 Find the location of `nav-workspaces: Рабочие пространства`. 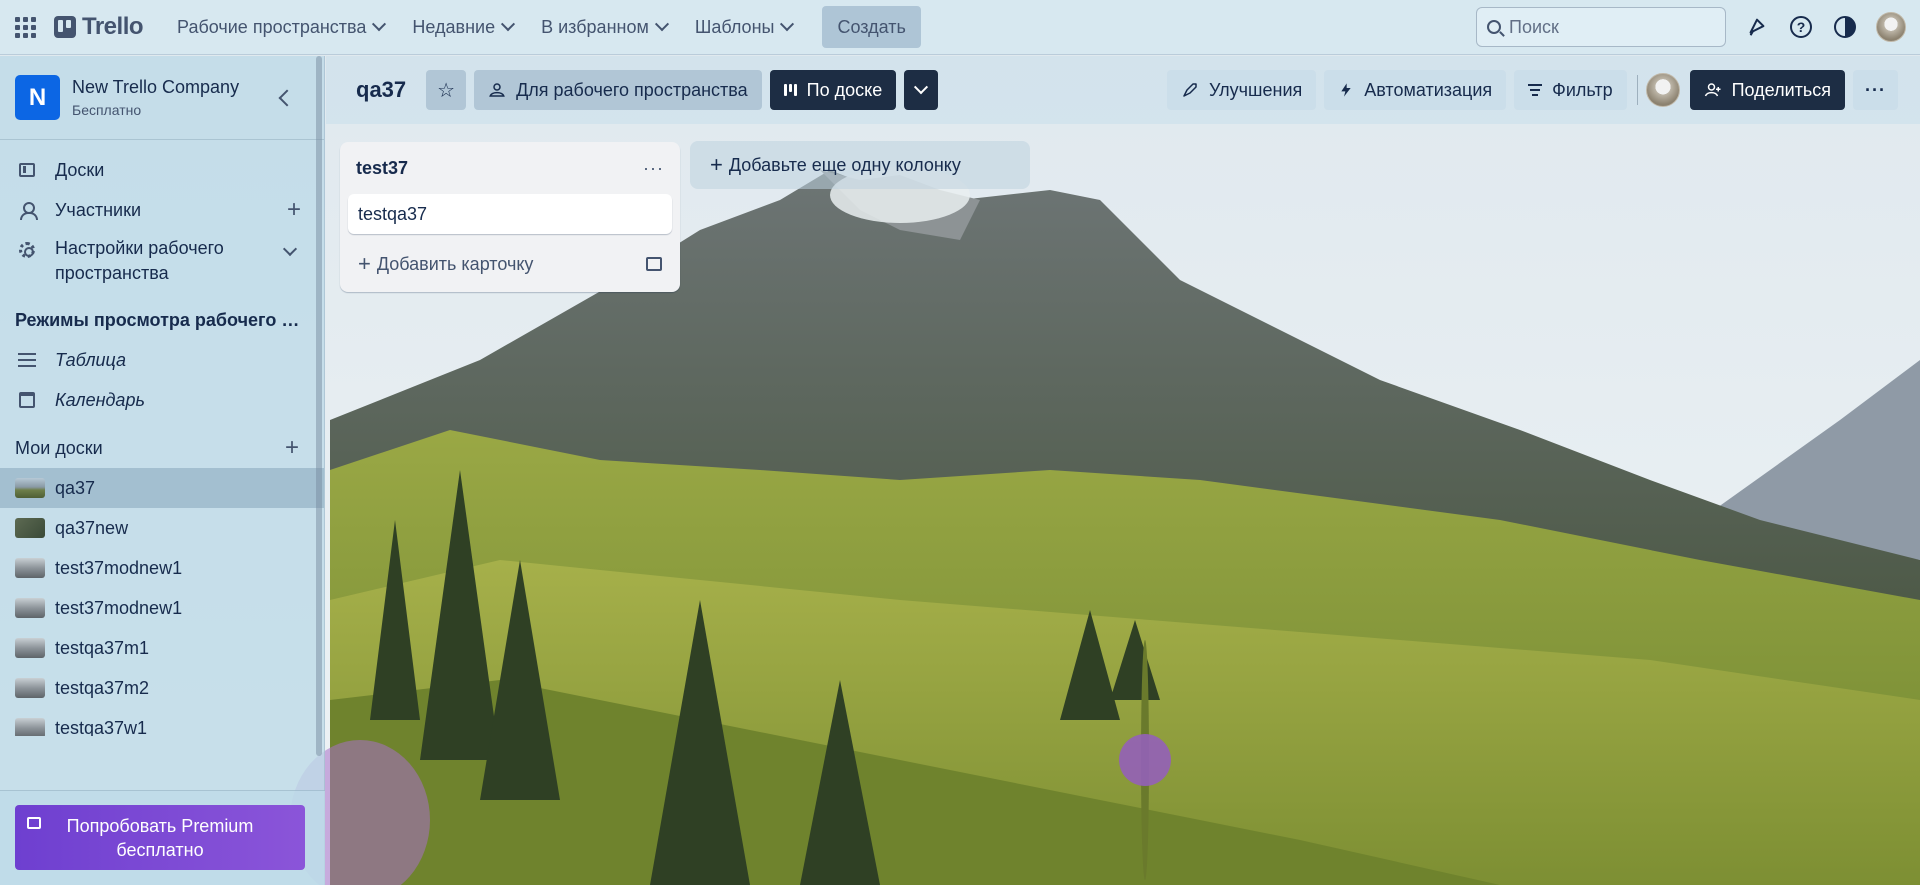

nav-workspaces: Рабочие пространства is located at coordinates (280, 27).